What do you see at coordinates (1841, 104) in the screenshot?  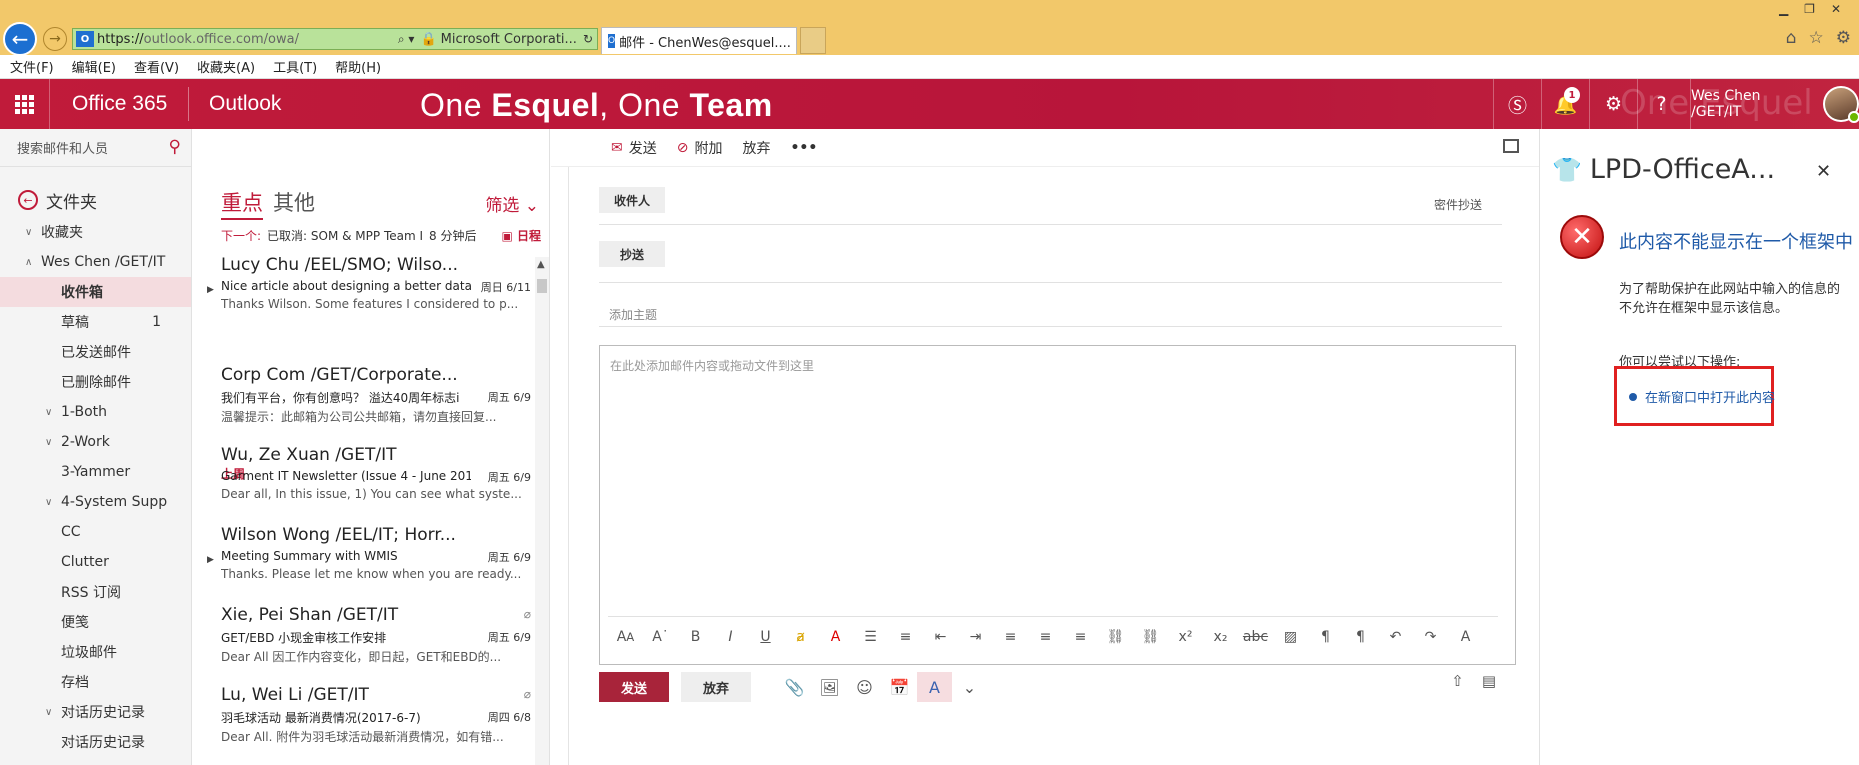 I see `avatar` at bounding box center [1841, 104].